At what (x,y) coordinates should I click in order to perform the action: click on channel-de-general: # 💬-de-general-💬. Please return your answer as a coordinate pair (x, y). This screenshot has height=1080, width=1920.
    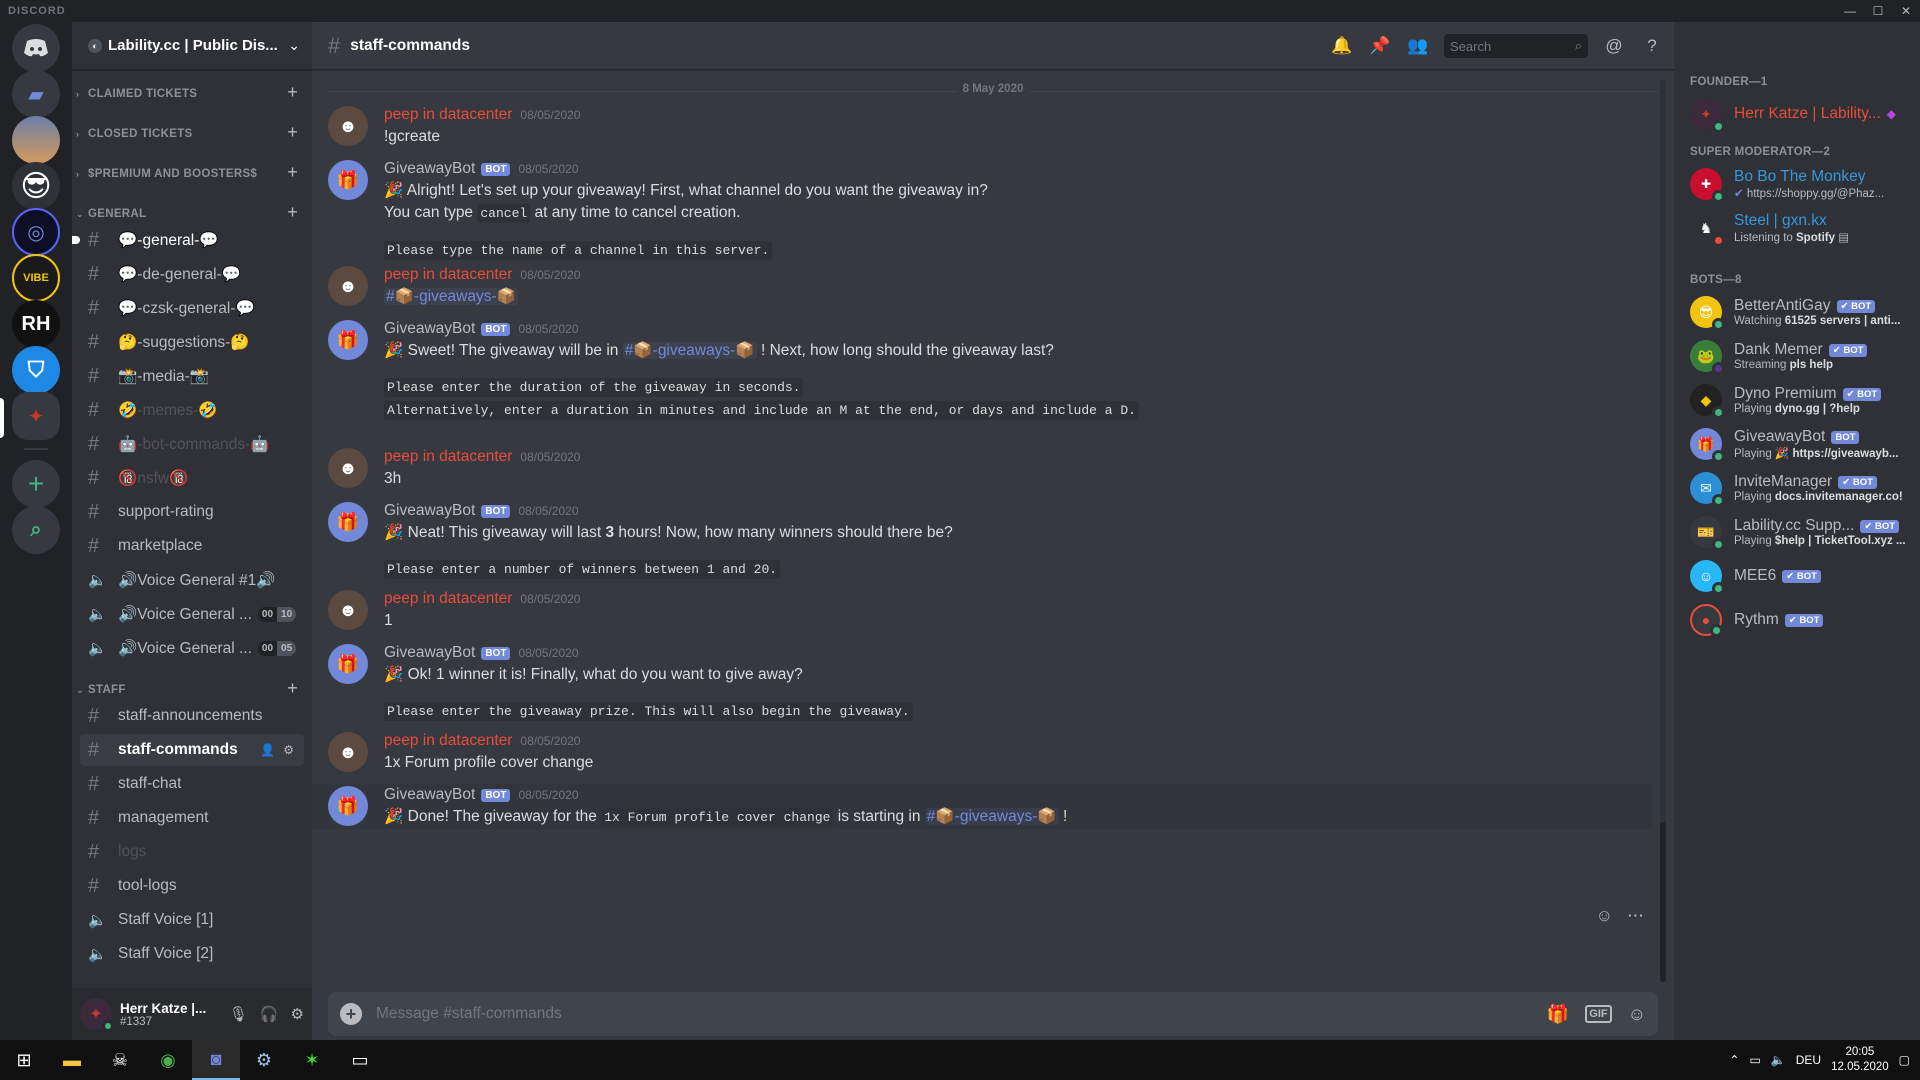
    Looking at the image, I should click on (192, 274).